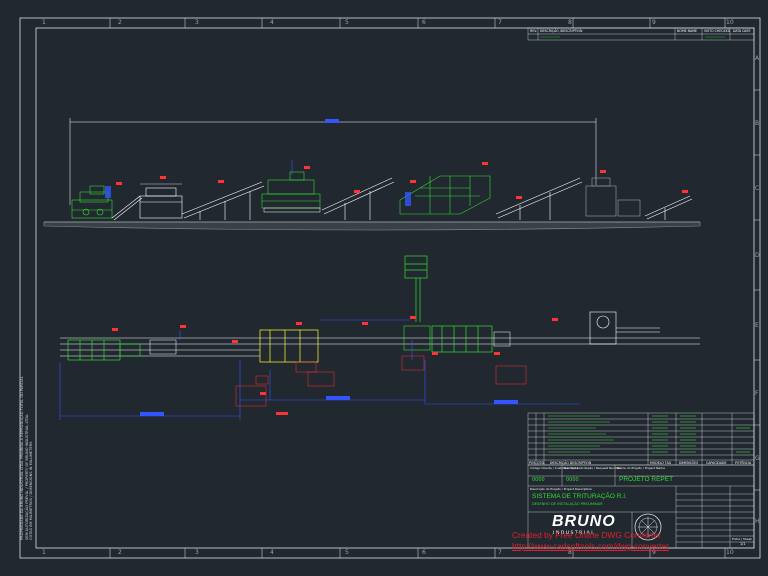 The height and width of the screenshot is (576, 768). What do you see at coordinates (646, 479) in the screenshot?
I see `project-name: PROJETO REPET` at bounding box center [646, 479].